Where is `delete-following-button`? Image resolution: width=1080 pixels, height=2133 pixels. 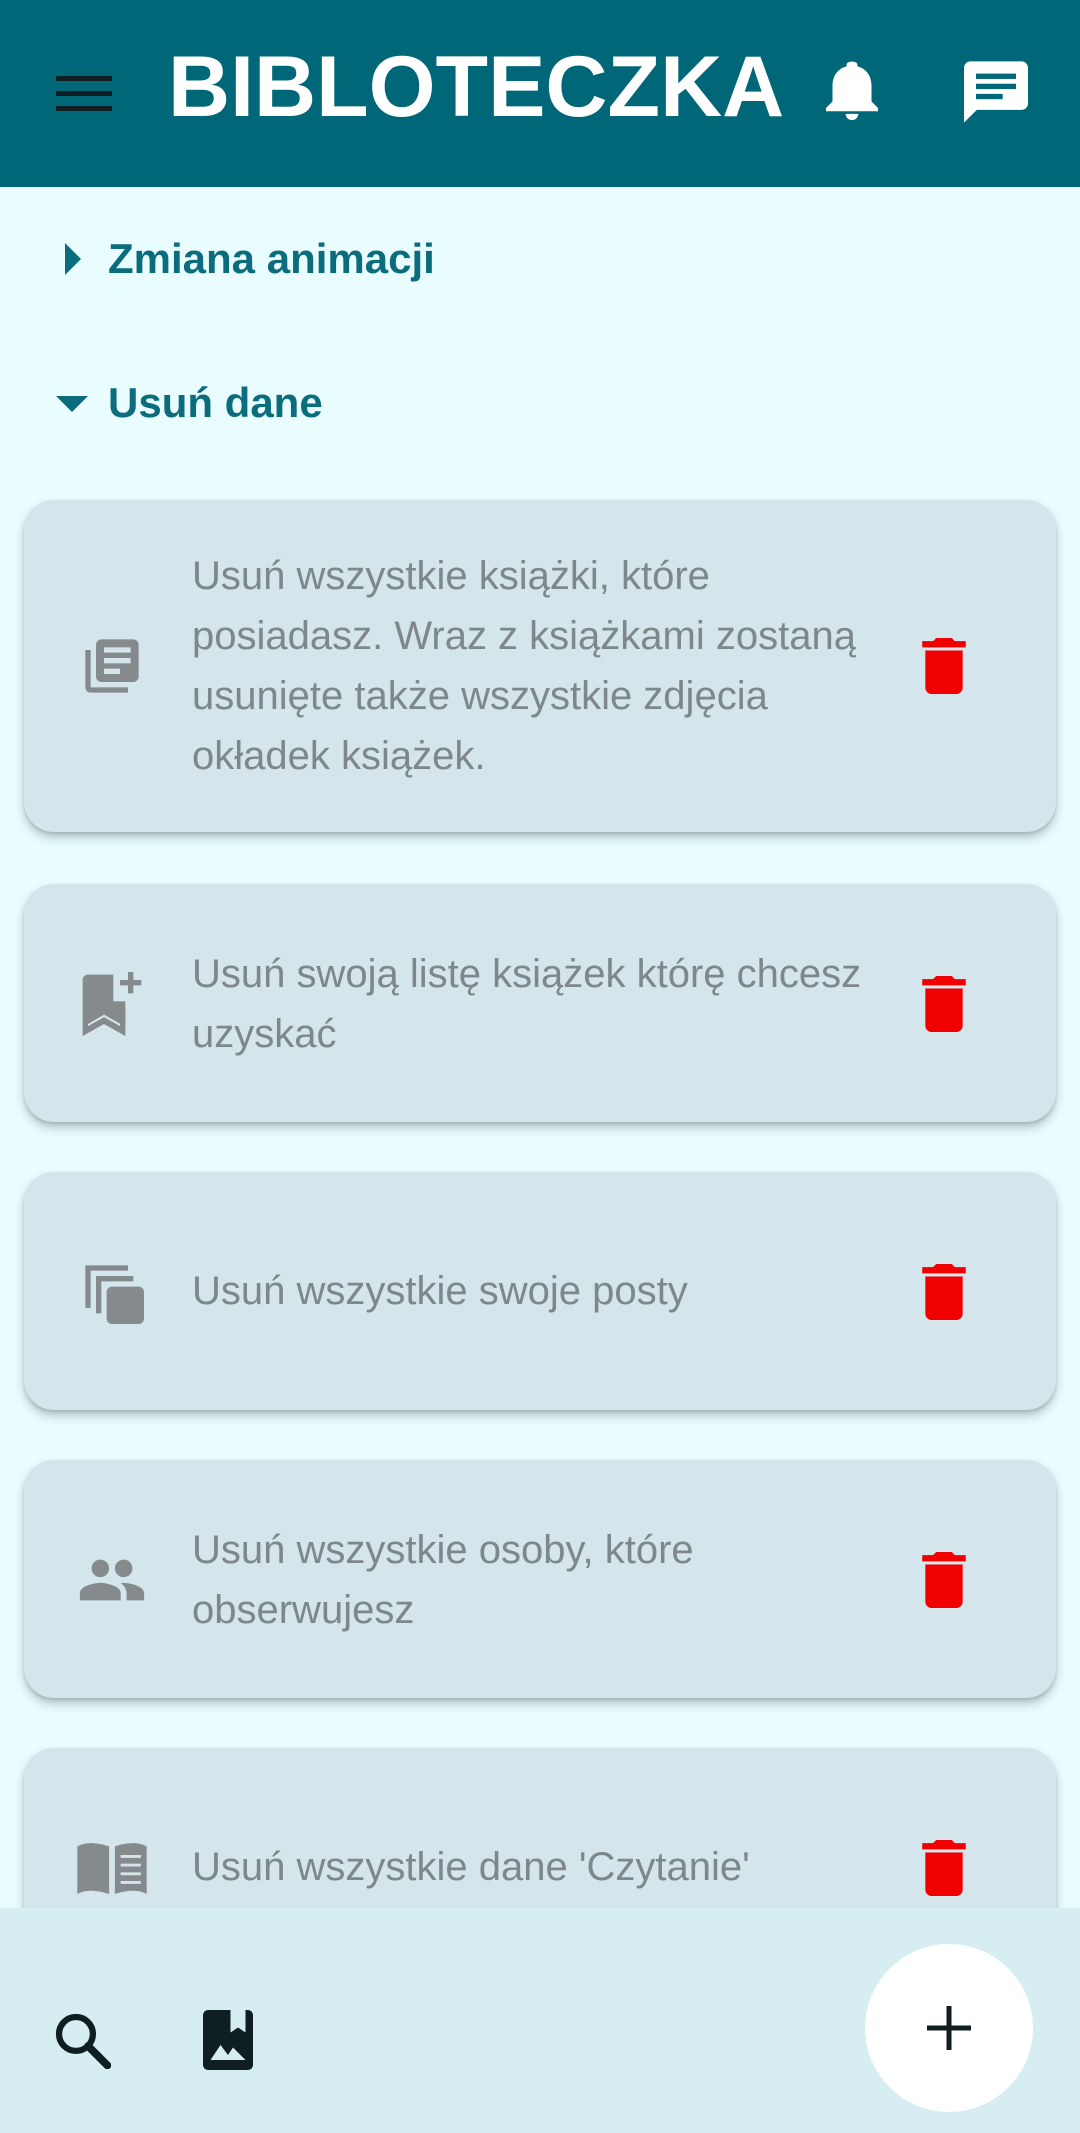 delete-following-button is located at coordinates (944, 1580).